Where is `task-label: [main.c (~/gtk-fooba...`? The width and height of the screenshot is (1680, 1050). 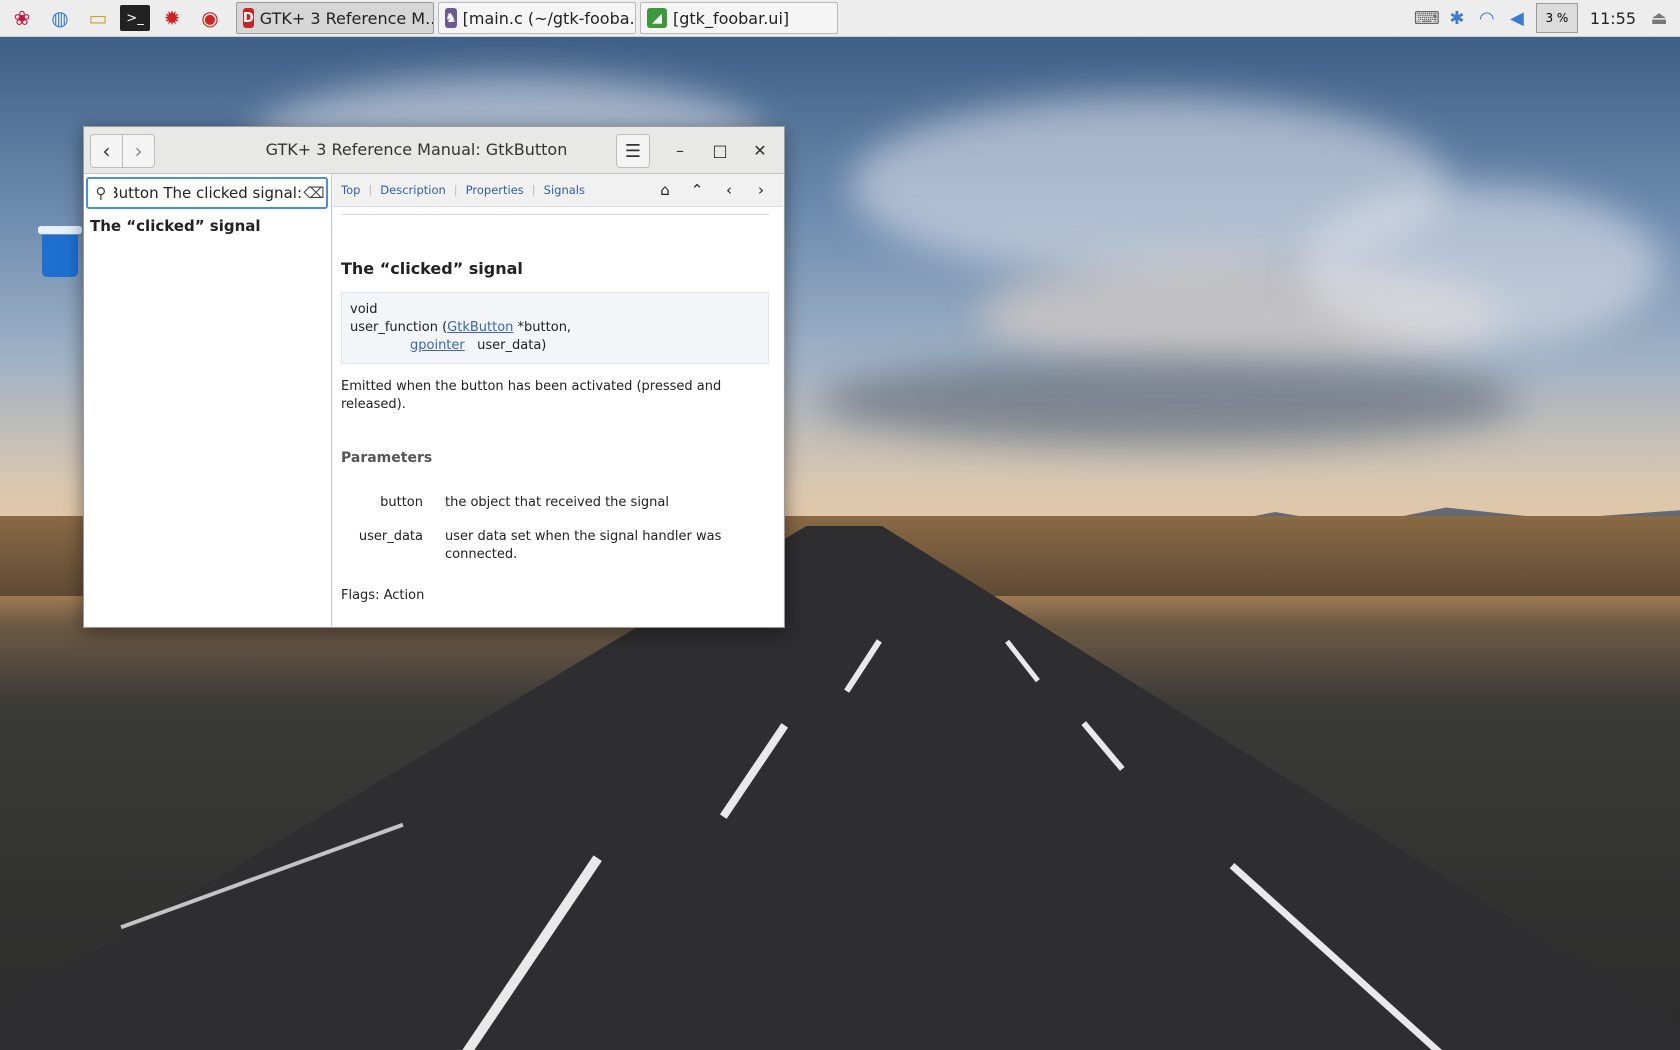
task-label: [main.c (~/gtk-fooba... is located at coordinates (549, 18).